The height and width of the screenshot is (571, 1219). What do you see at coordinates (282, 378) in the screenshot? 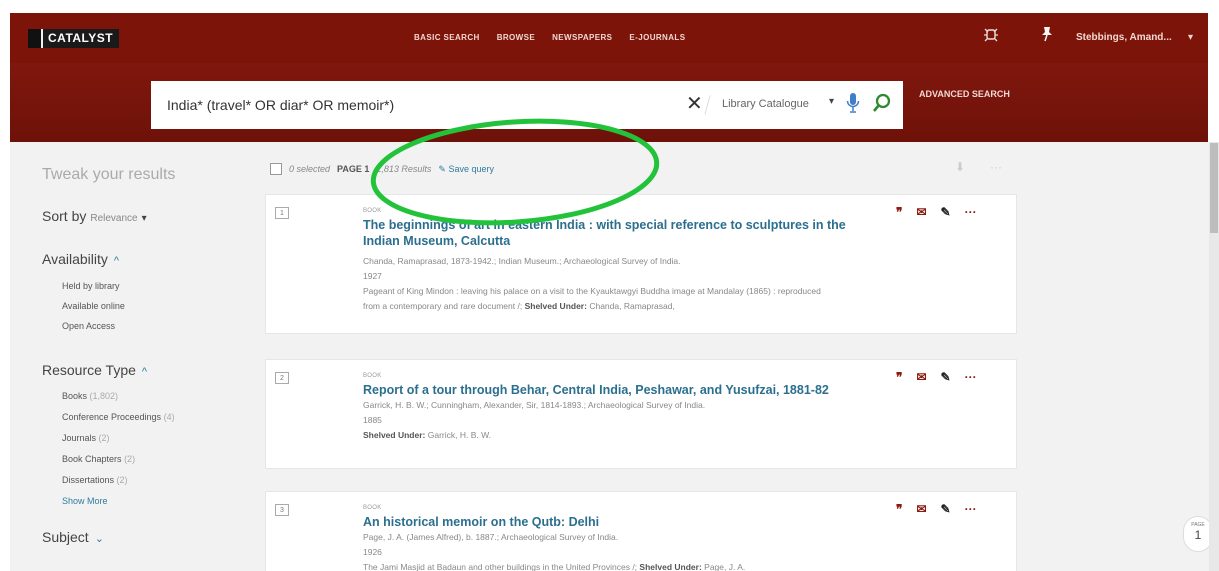
I see `result-number: 2` at bounding box center [282, 378].